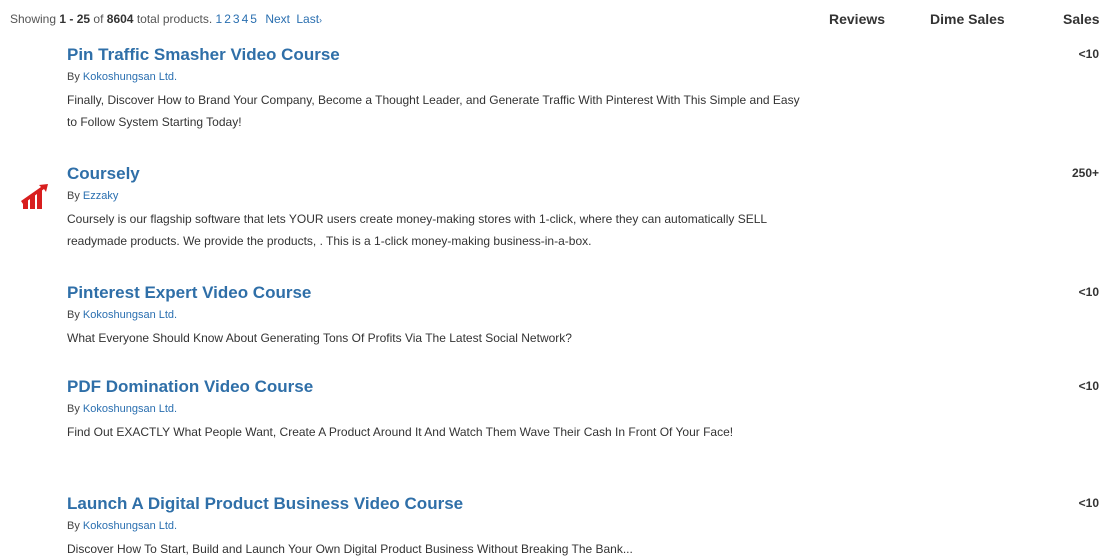  What do you see at coordinates (103, 174) in the screenshot?
I see `product-title-link: Coursely` at bounding box center [103, 174].